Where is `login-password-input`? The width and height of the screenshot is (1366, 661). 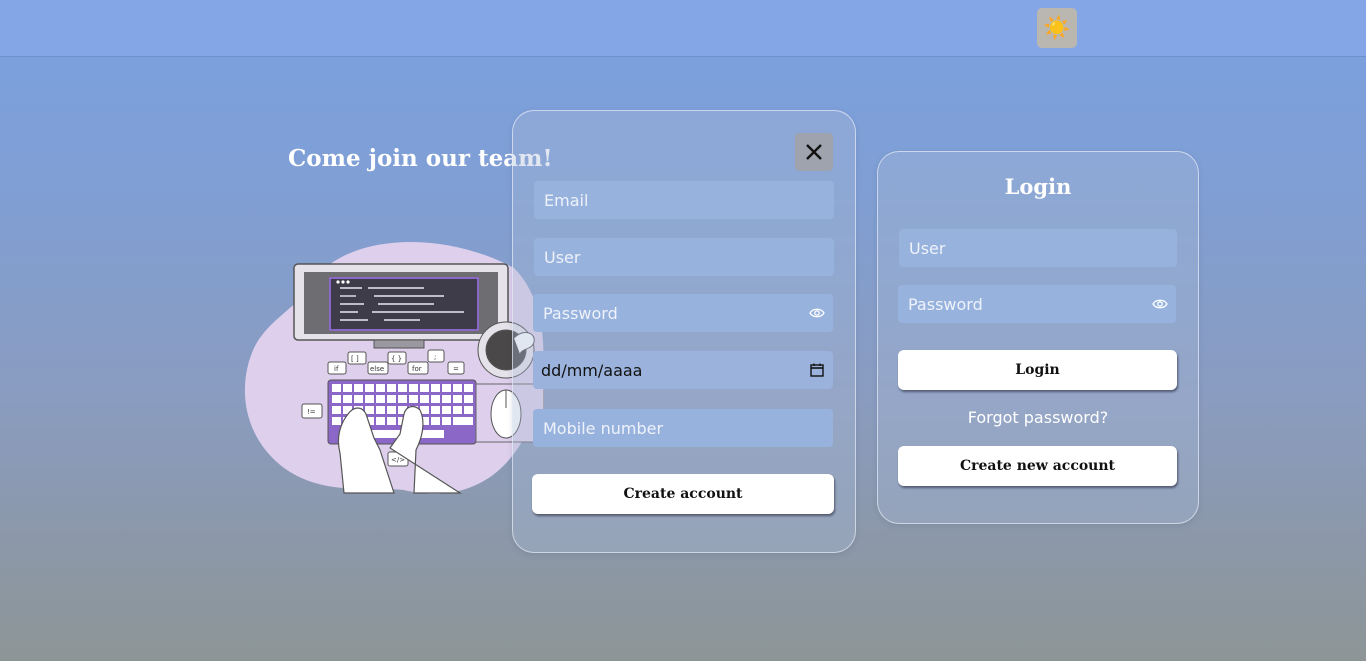
login-password-input is located at coordinates (1029, 304).